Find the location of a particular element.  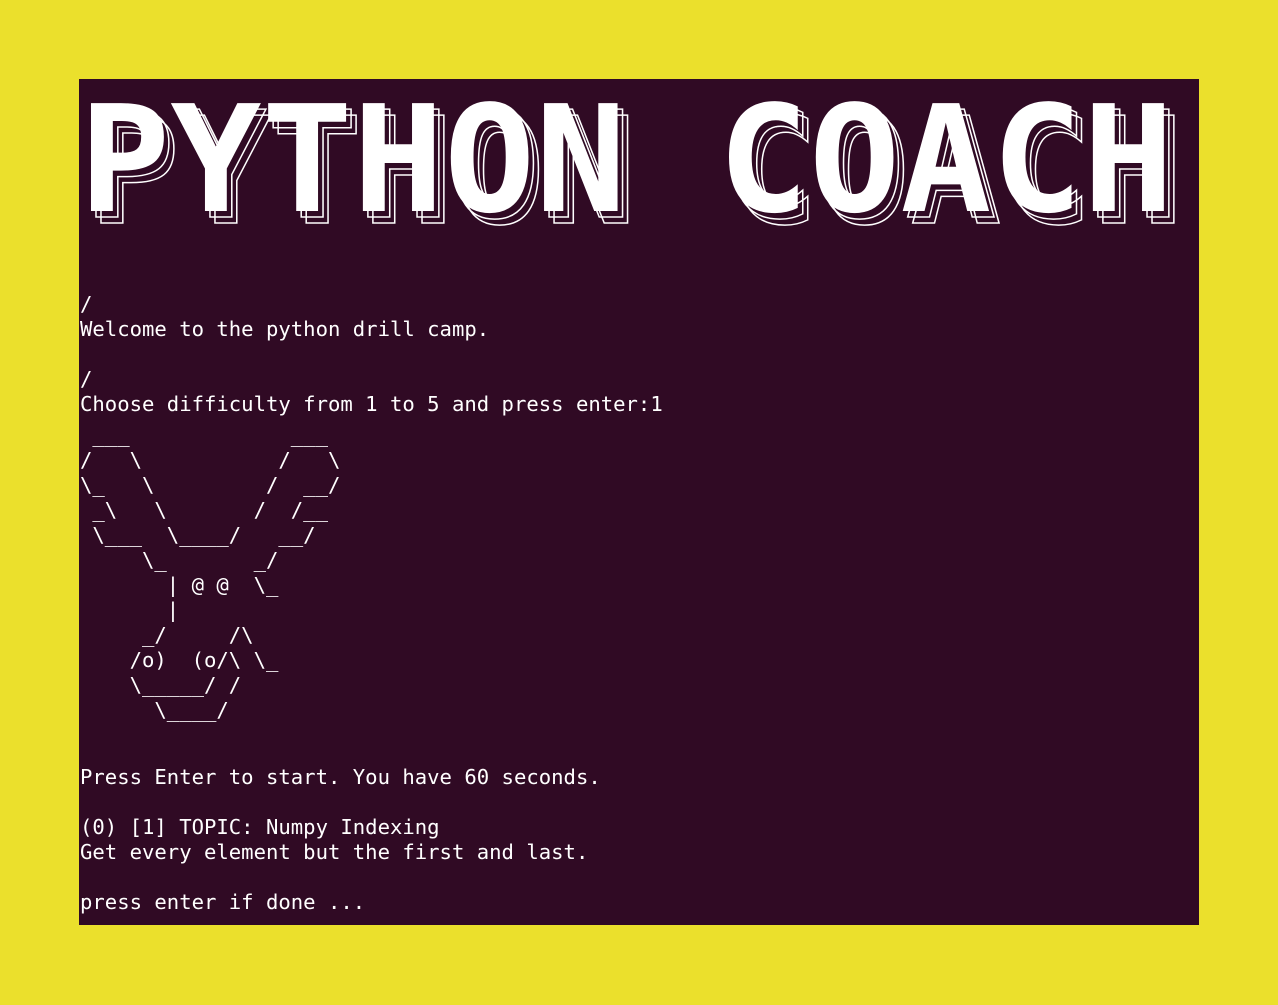

topic-line: (0) [1] TOPIC: Numpy Indexing is located at coordinates (260, 827).